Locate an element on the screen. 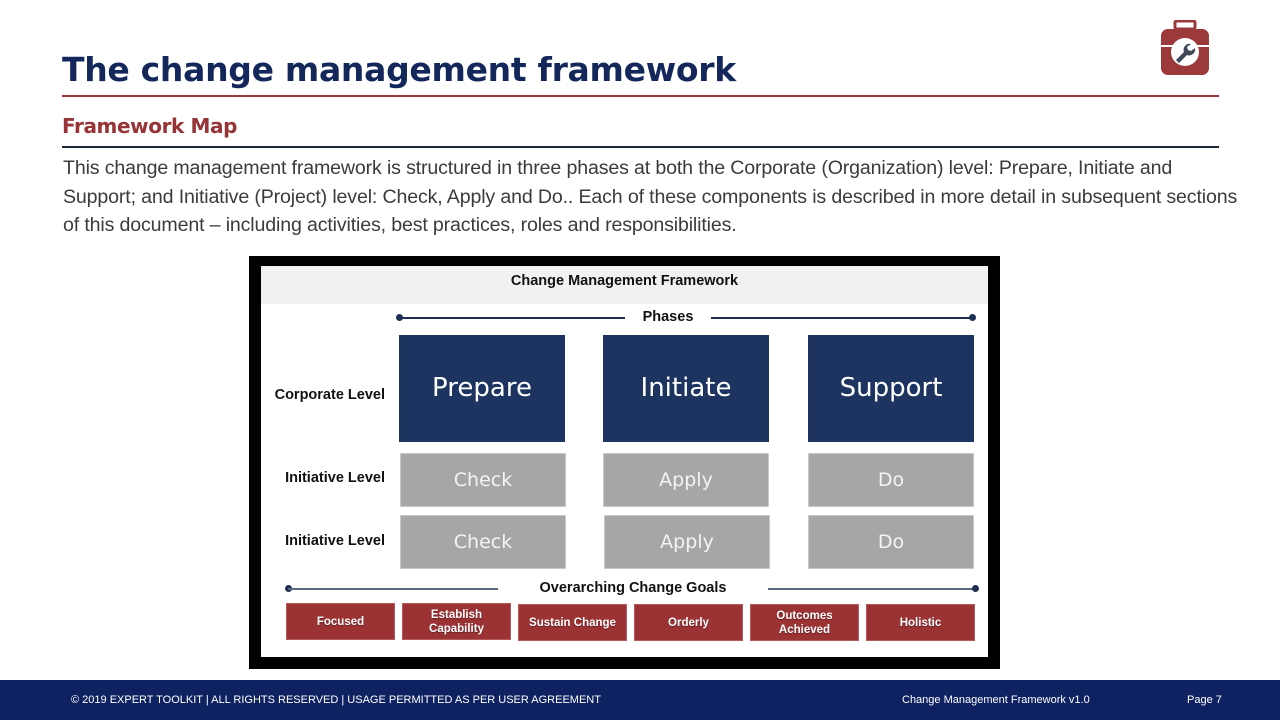 The image size is (1280, 720). phase-initiate: Initiate is located at coordinates (686, 388).